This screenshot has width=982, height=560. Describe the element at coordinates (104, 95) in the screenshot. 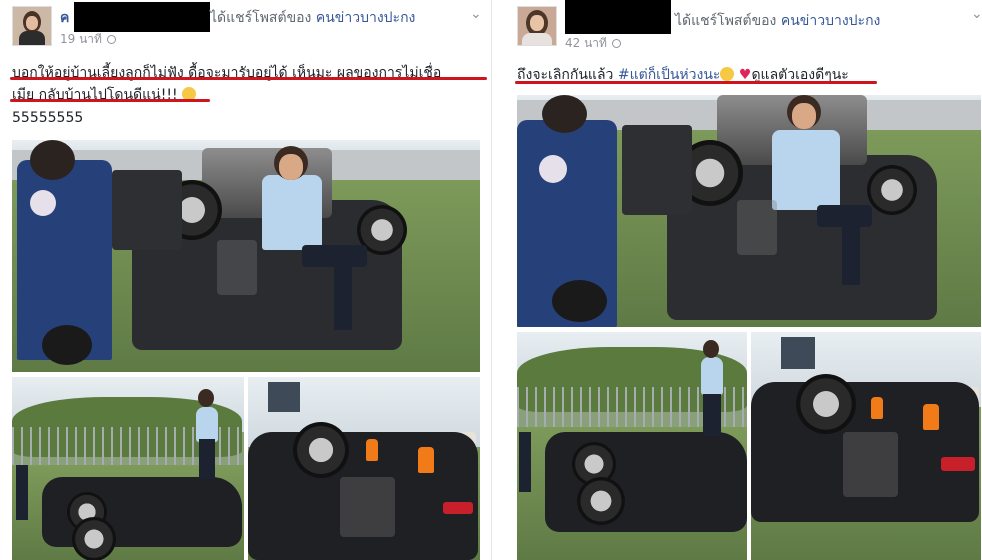

I see `caption-line-2: เมีย กลับบ้านไปโดนดีแน่!!!` at that location.